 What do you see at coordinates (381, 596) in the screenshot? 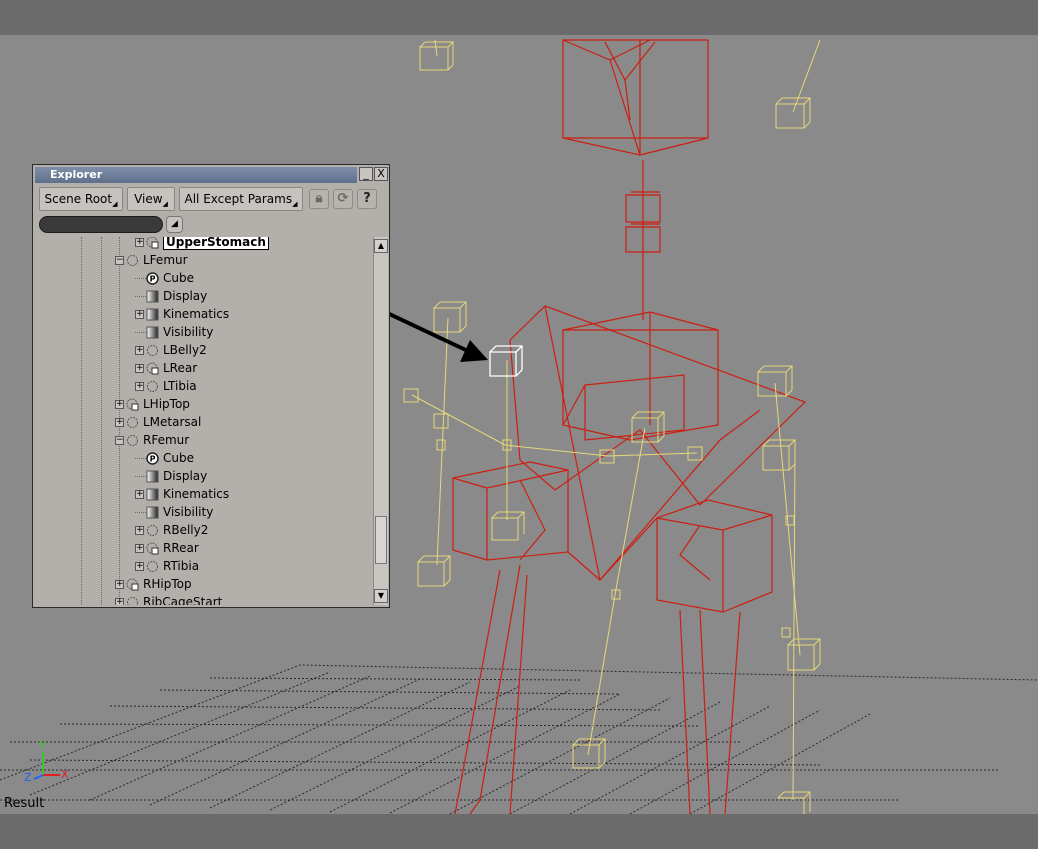
I see `scroll-down-button: ▼` at bounding box center [381, 596].